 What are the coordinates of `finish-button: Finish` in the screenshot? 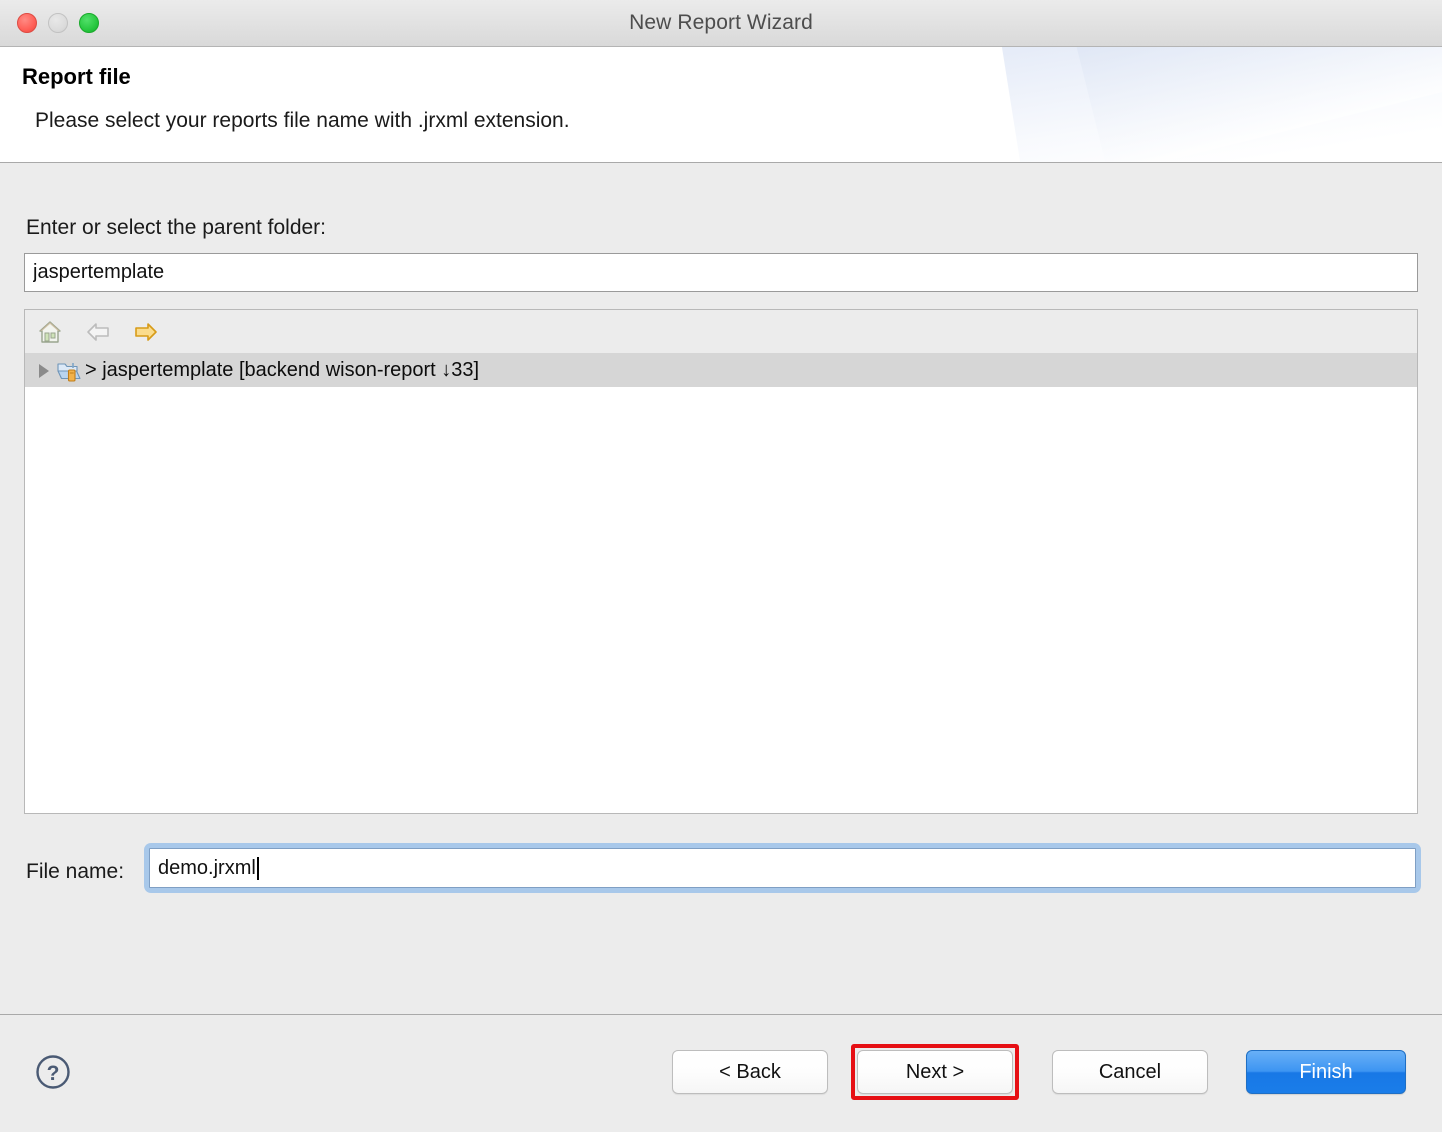 It's located at (1326, 1072).